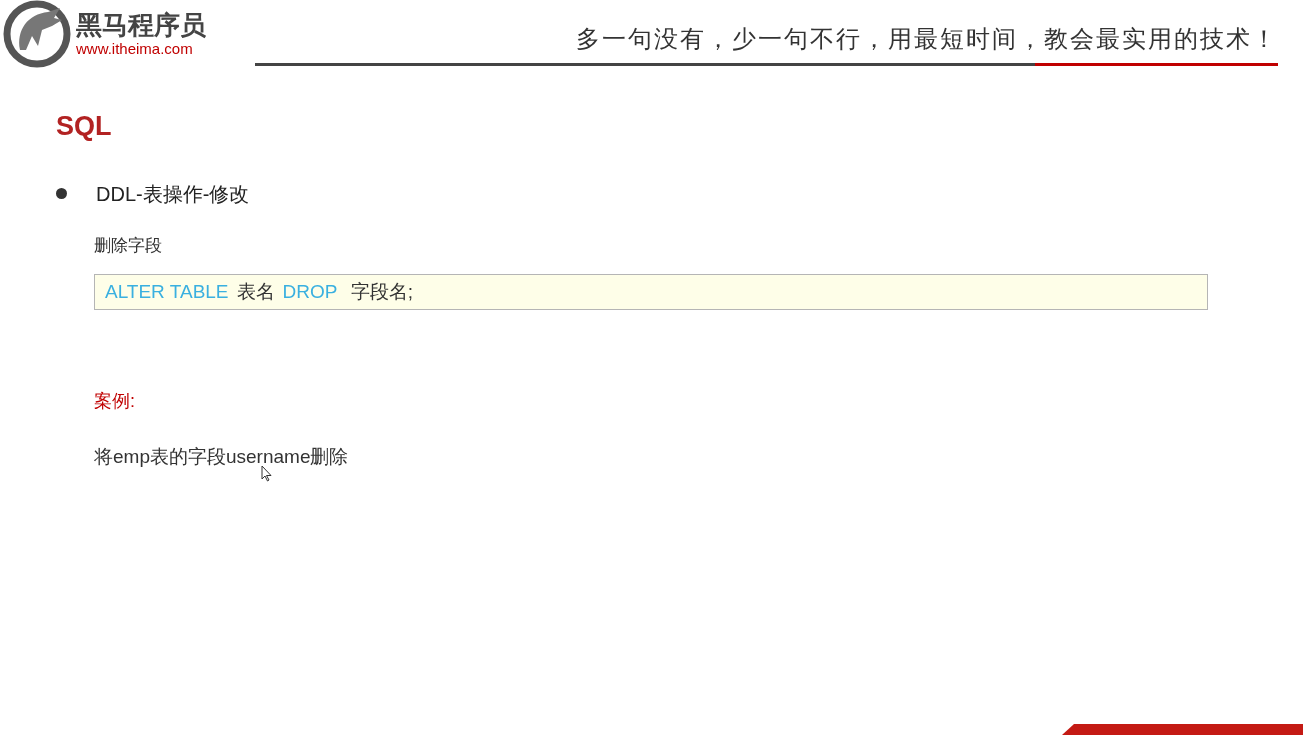  What do you see at coordinates (255, 291) in the screenshot?
I see `code-text: 表名` at bounding box center [255, 291].